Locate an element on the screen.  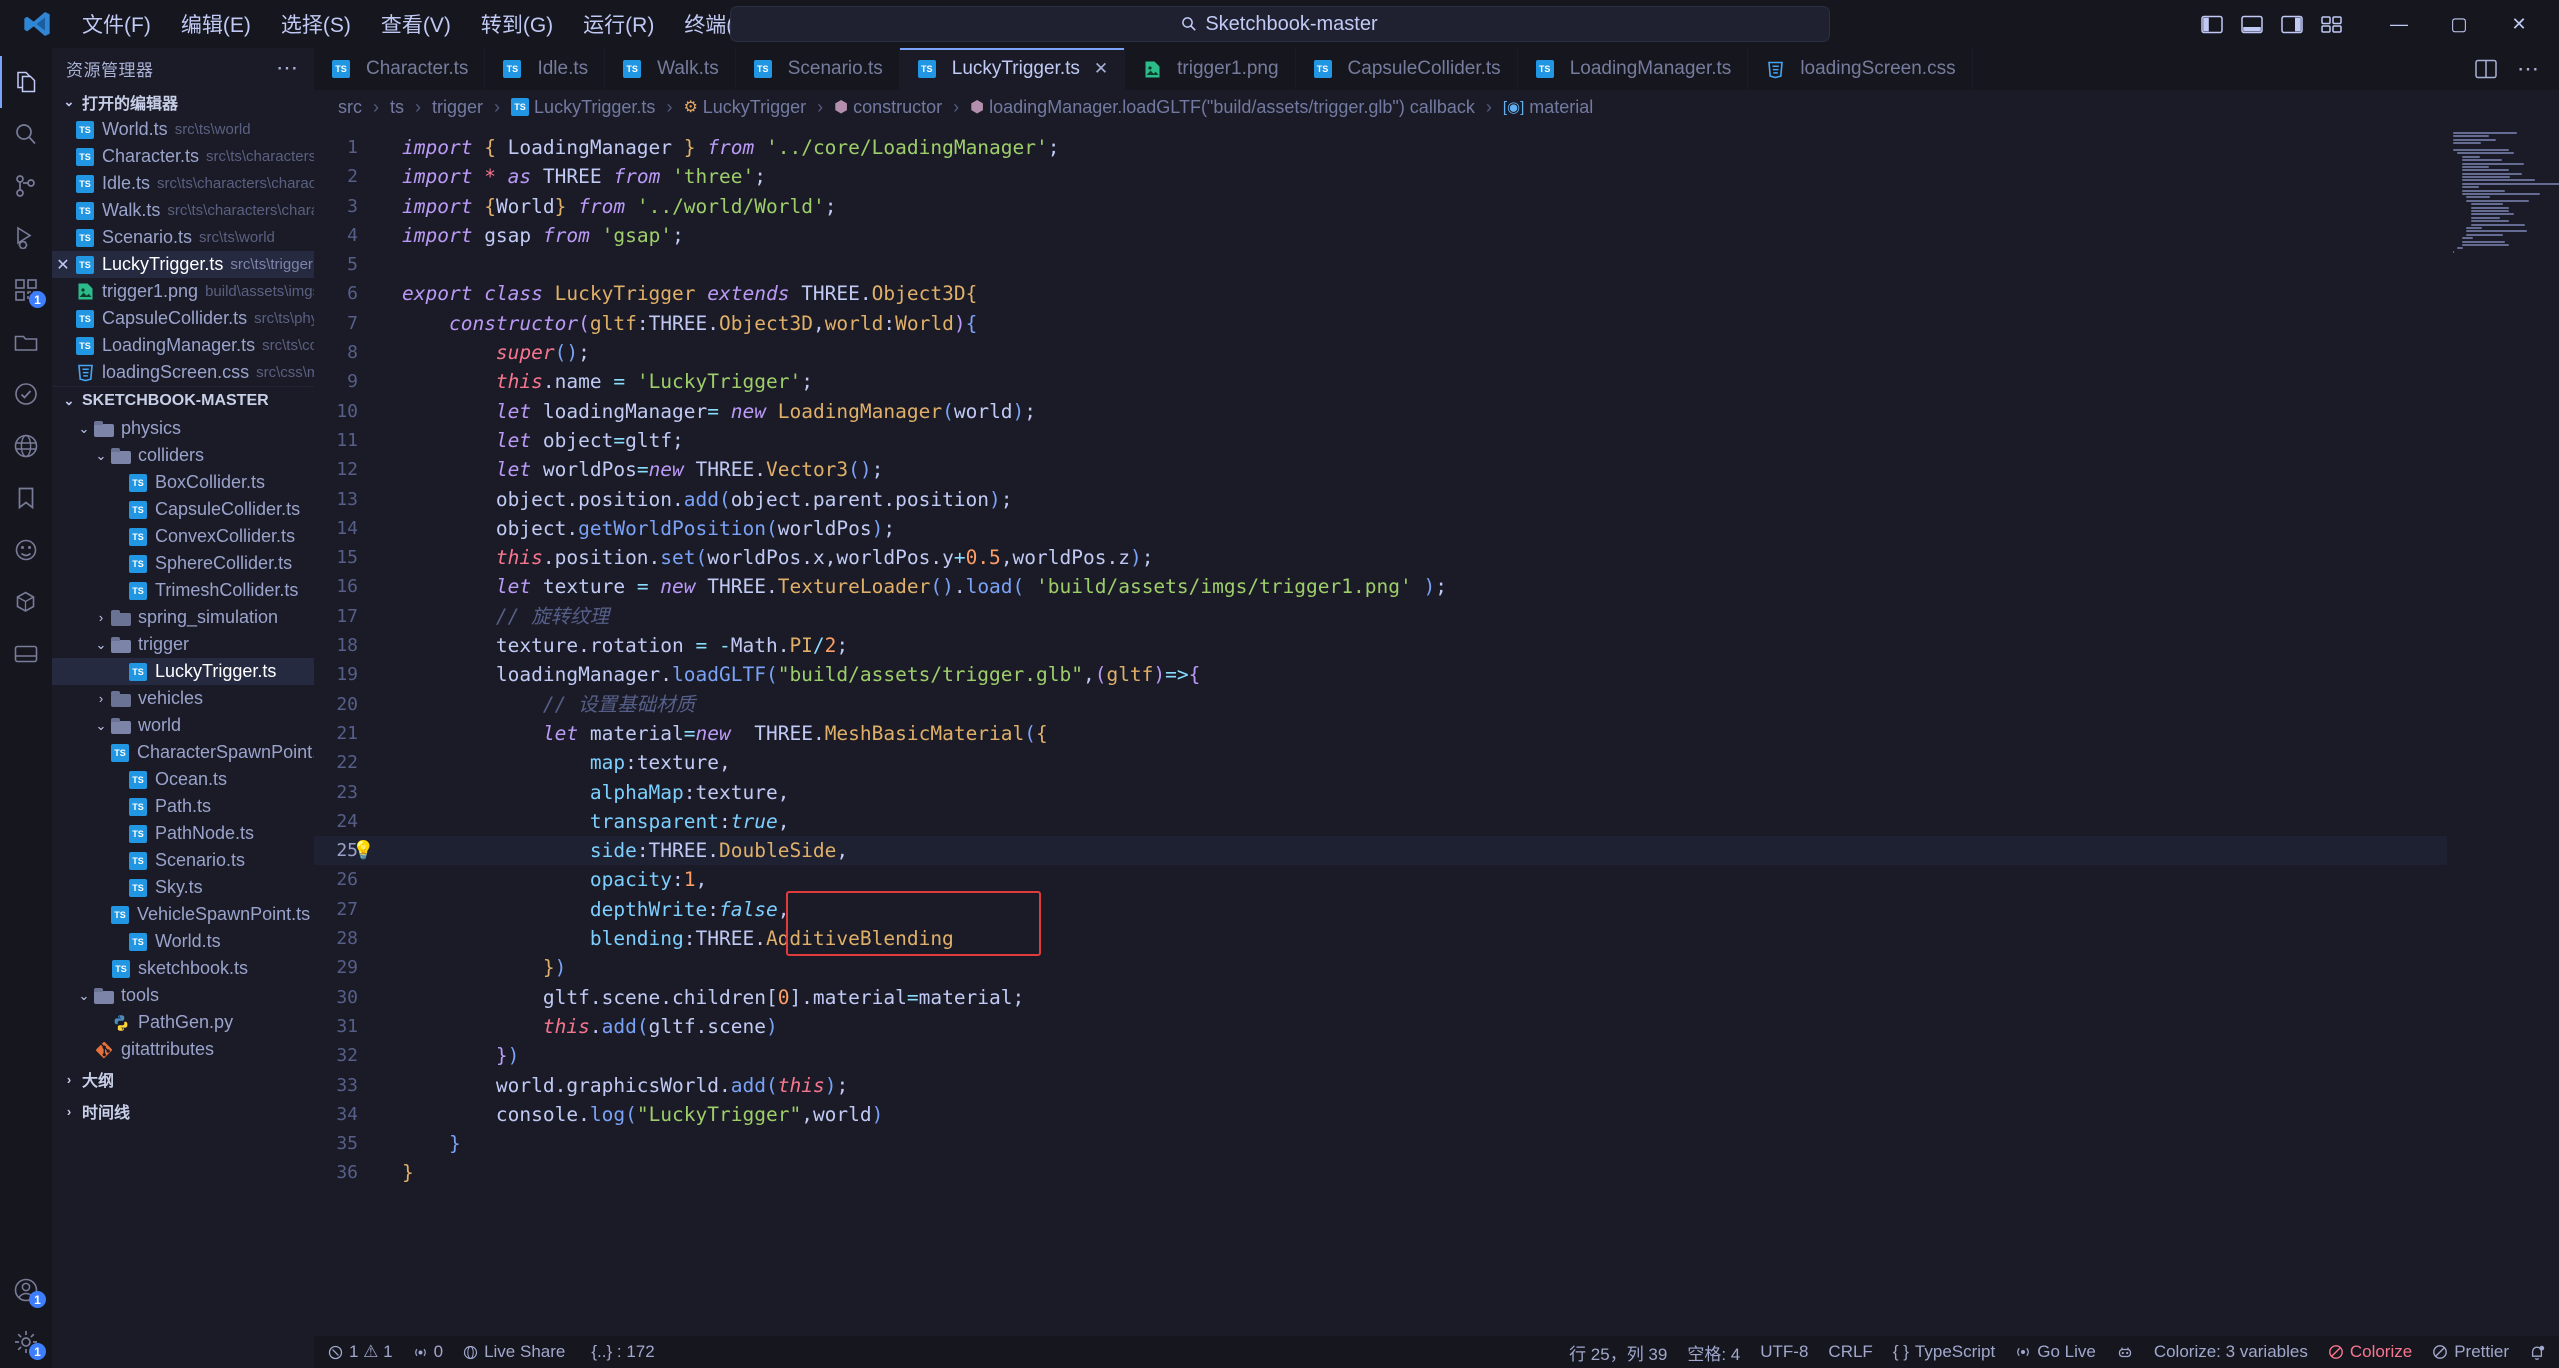
code-line: 23 alphaMap:texture, is located at coordinates (1380, 792).